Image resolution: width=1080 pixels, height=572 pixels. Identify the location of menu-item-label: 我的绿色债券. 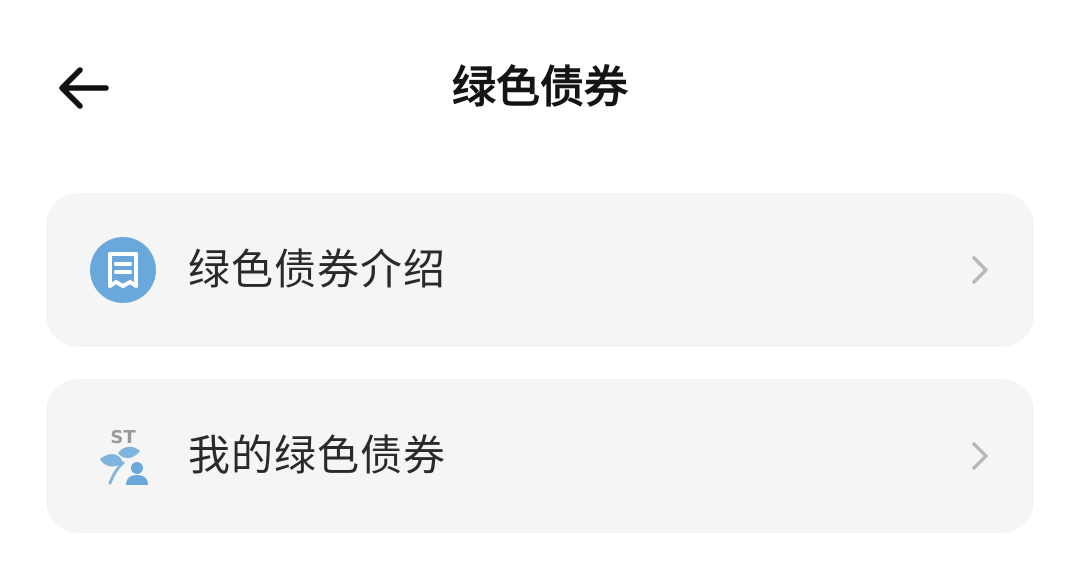
(317, 455).